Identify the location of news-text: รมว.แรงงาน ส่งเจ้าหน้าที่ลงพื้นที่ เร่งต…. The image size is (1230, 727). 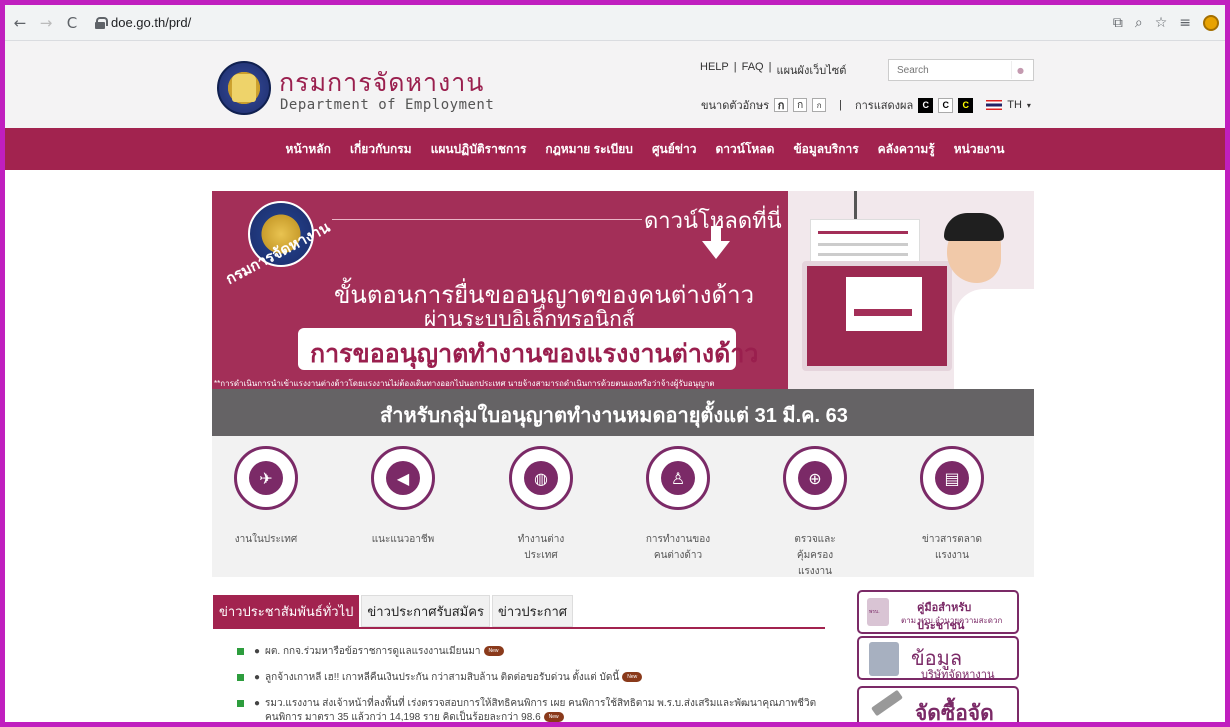
(540, 710).